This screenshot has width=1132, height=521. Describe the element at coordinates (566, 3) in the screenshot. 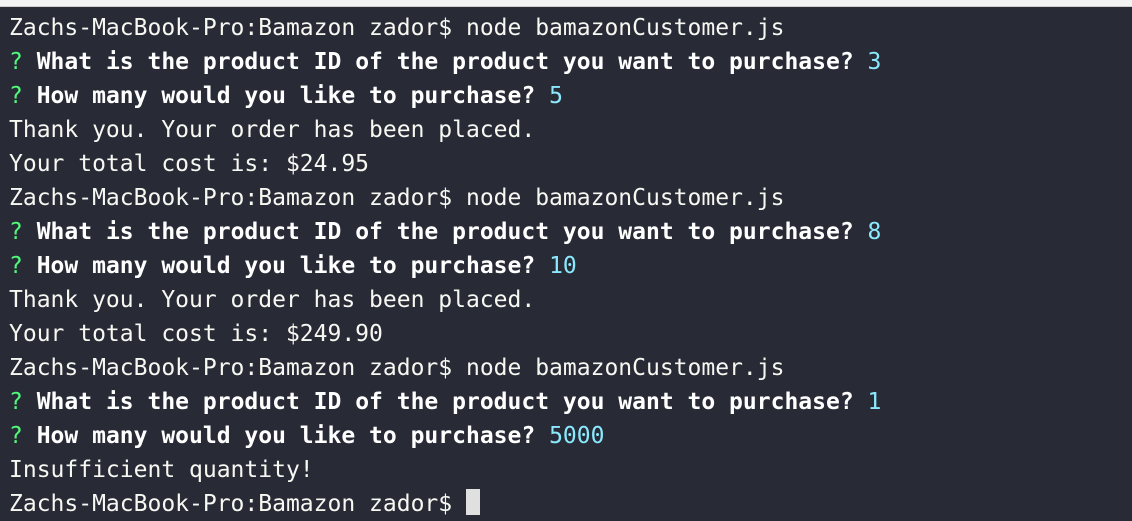

I see `window-top-edge` at that location.